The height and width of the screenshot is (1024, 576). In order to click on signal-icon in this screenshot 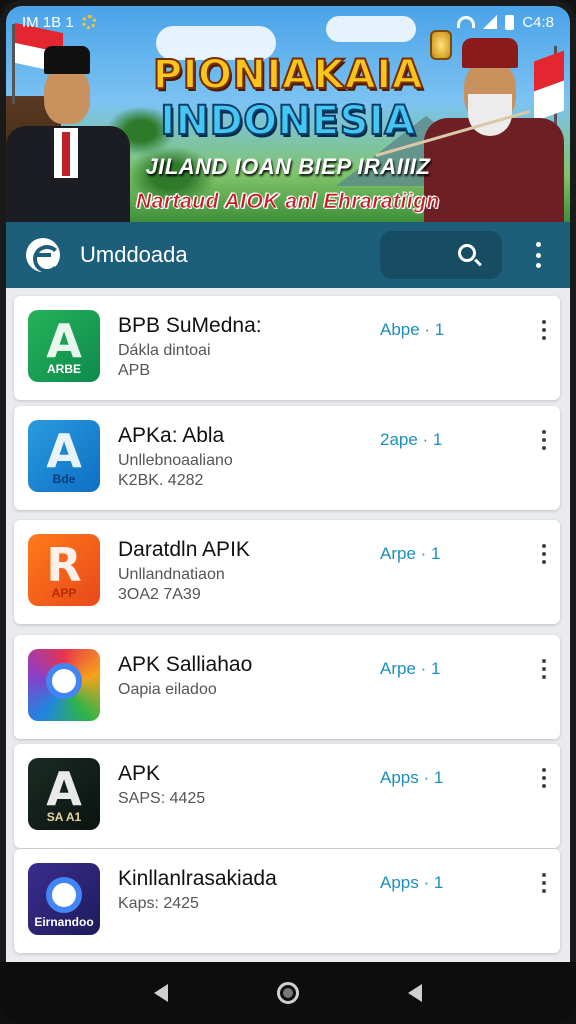, I will do `click(490, 22)`.